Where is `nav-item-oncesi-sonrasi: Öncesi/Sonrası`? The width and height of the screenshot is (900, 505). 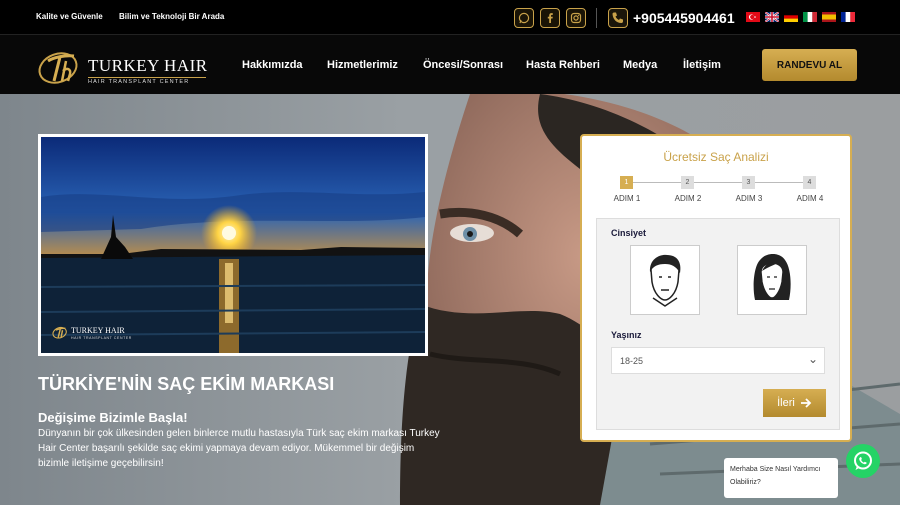
nav-item-oncesi-sonrasi: Öncesi/Sonrası is located at coordinates (463, 65).